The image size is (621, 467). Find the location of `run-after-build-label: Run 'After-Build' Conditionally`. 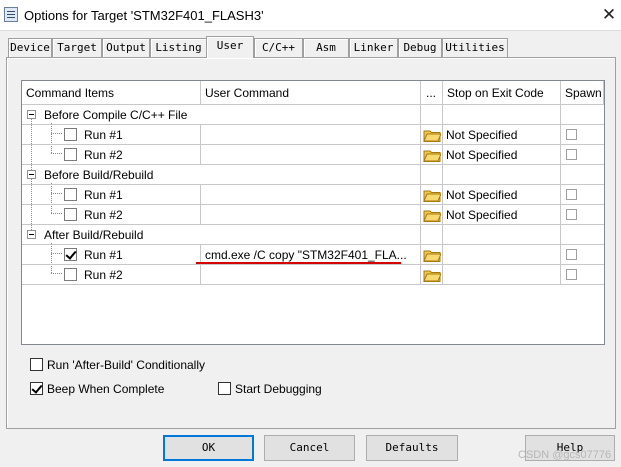

run-after-build-label: Run 'After-Build' Conditionally is located at coordinates (126, 365).